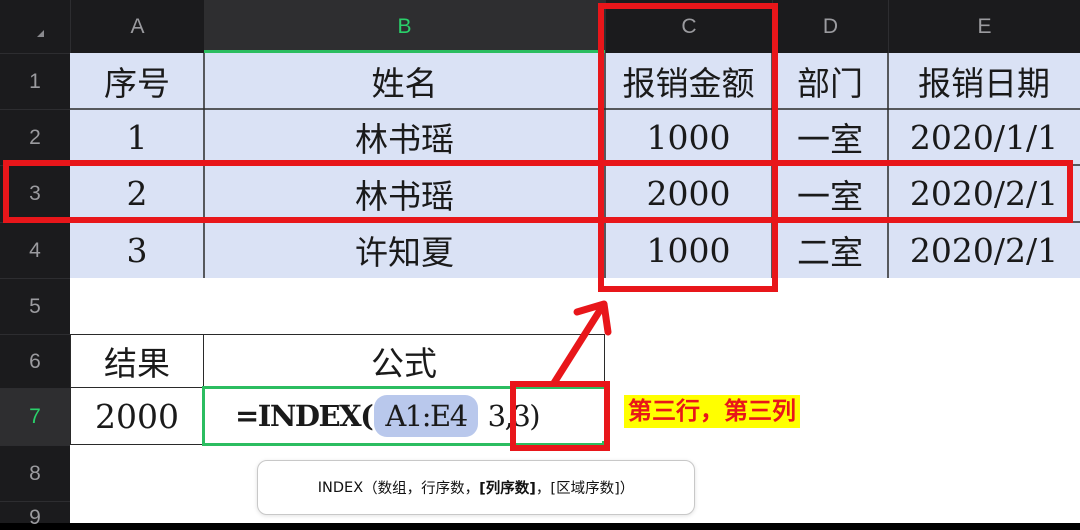 This screenshot has height=530, width=1080. What do you see at coordinates (35, 361) in the screenshot?
I see `row-header-6: 6` at bounding box center [35, 361].